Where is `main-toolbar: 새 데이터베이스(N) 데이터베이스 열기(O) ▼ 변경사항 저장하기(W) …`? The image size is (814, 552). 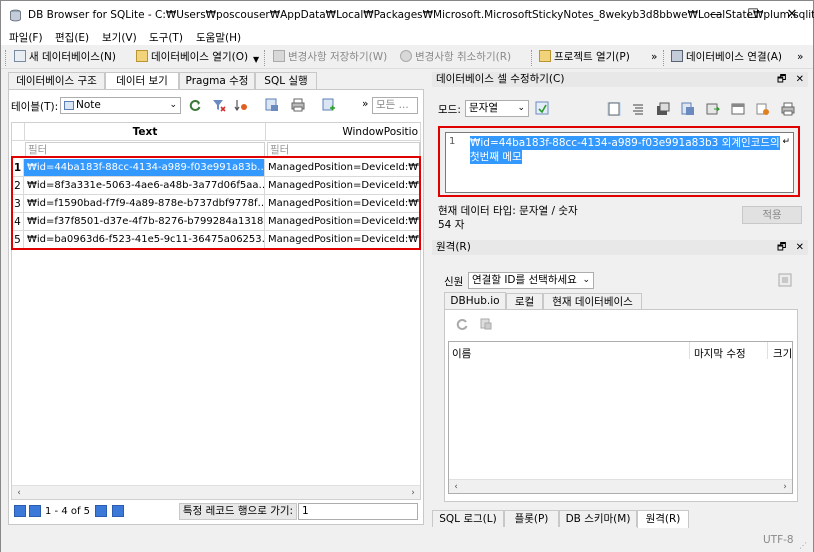 main-toolbar: 새 데이터베이스(N) 데이터베이스 열기(O) ▼ 변경사항 저장하기(W) … is located at coordinates (407, 57).